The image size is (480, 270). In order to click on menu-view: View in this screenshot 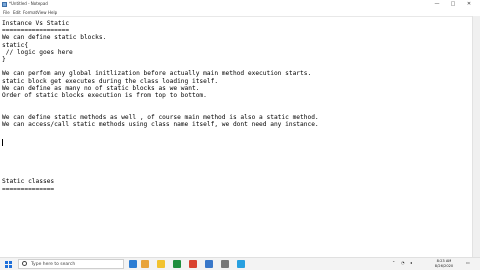, I will do `click(42, 12)`.